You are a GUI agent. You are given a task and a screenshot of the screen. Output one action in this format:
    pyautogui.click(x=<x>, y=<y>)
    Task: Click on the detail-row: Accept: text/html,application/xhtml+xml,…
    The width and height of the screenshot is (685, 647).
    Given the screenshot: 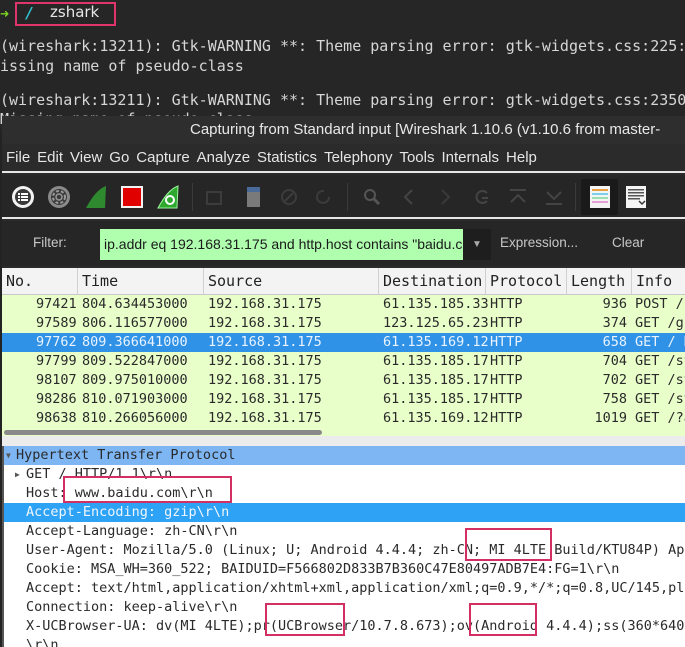 What is the action you would take?
    pyautogui.click(x=344, y=588)
    